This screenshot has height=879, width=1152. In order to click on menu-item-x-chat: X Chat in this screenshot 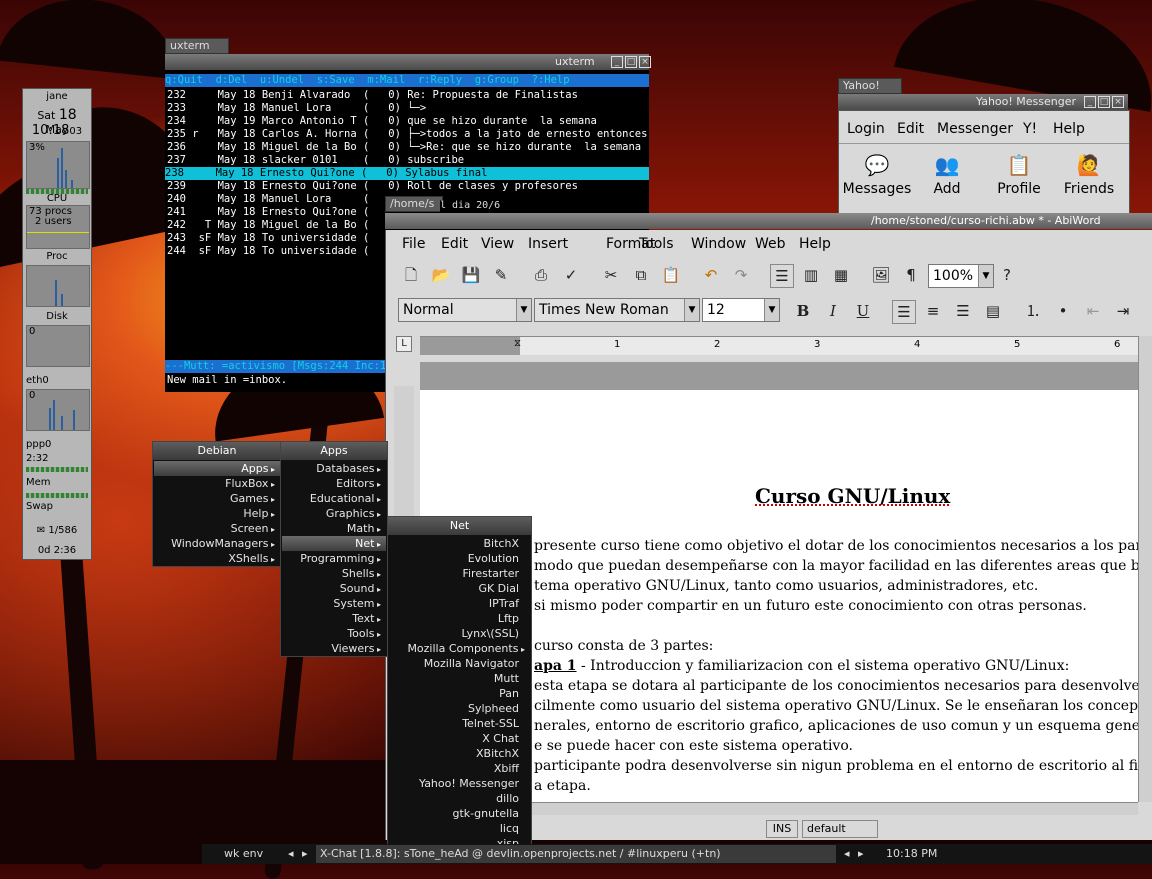, I will do `click(500, 738)`.